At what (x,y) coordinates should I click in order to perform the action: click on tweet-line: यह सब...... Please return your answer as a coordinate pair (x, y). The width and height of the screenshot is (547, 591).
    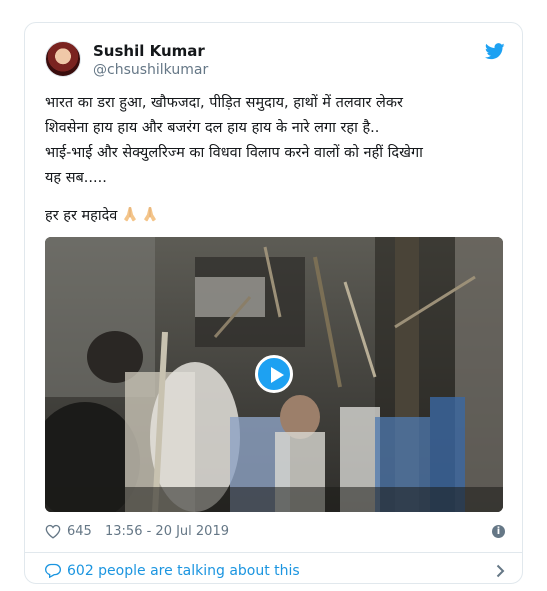
    Looking at the image, I should click on (76, 178).